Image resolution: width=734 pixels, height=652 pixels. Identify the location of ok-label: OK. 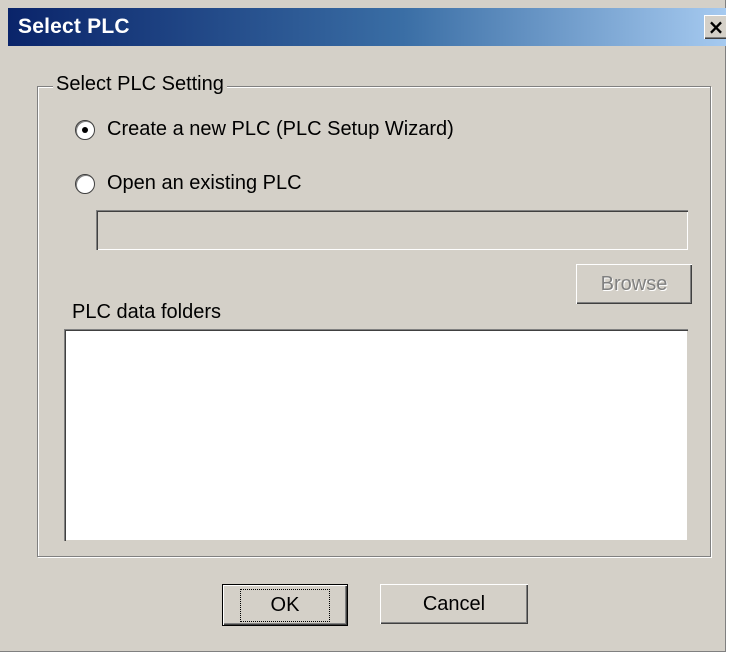
(285, 605).